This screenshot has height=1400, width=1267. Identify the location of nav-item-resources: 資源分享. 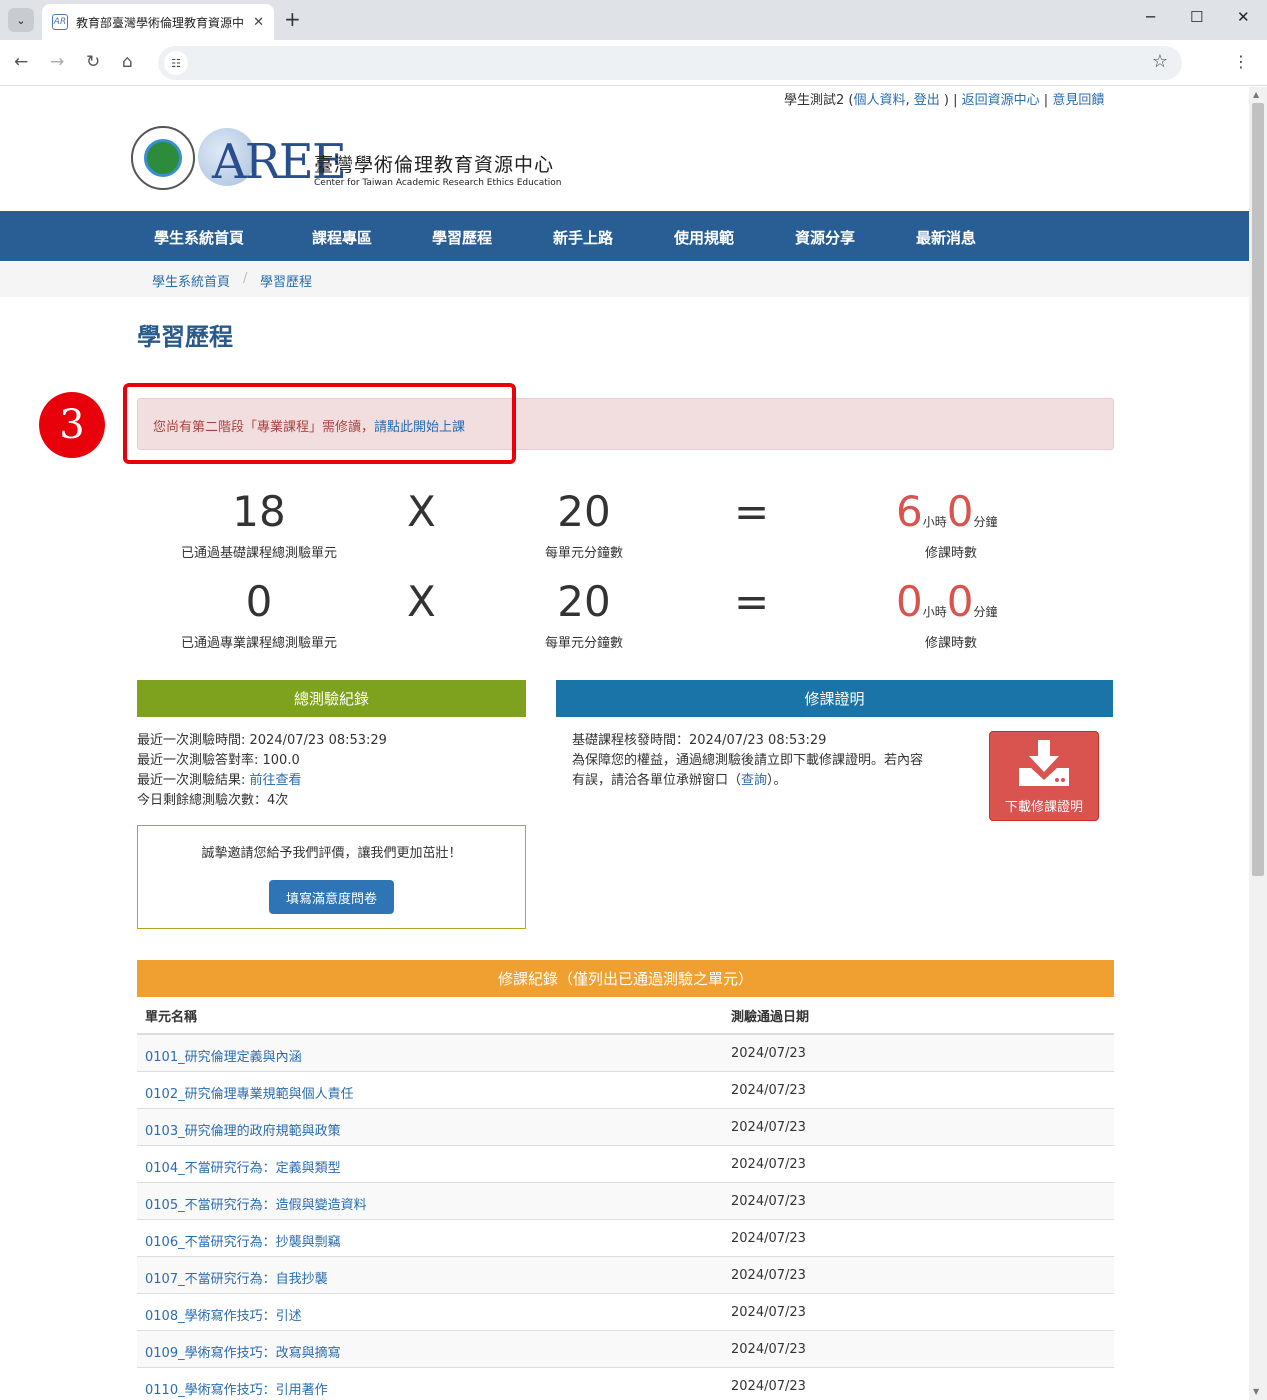
(825, 237).